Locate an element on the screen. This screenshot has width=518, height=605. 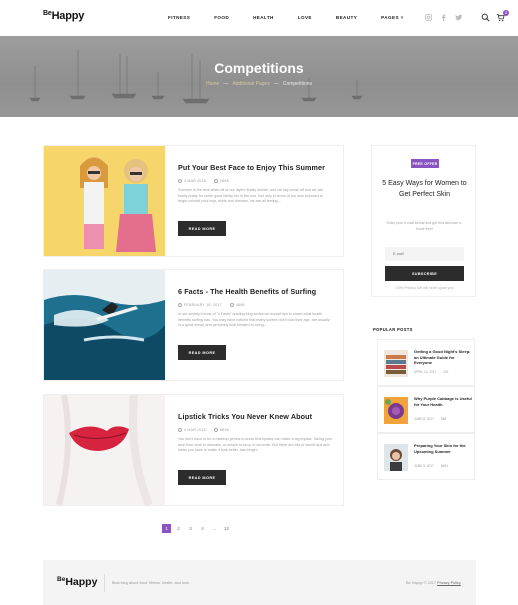
privacy-note: 100% Privacy. We will never spam you! is located at coordinates (424, 288).